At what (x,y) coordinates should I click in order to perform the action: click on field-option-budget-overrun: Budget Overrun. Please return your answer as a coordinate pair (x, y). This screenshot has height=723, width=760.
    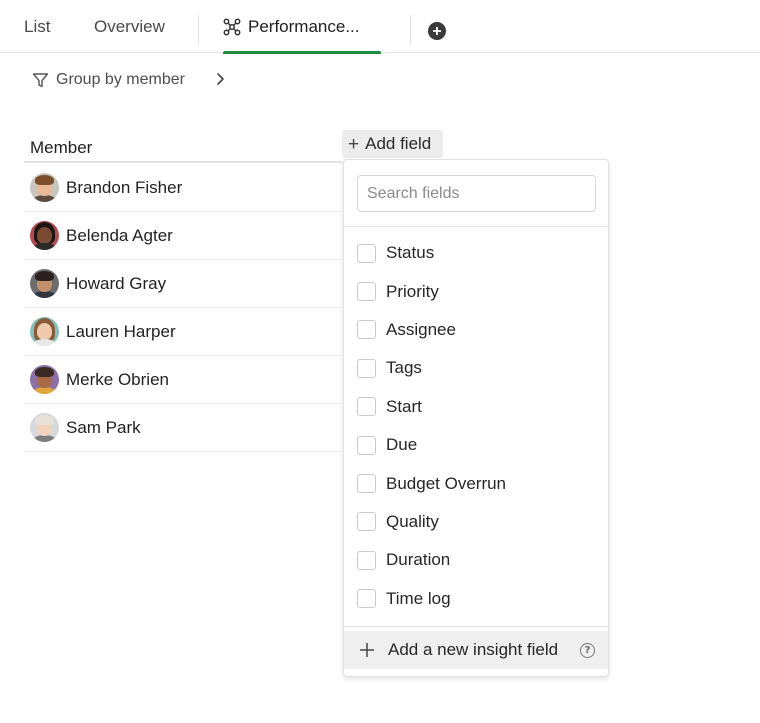
    Looking at the image, I should click on (477, 483).